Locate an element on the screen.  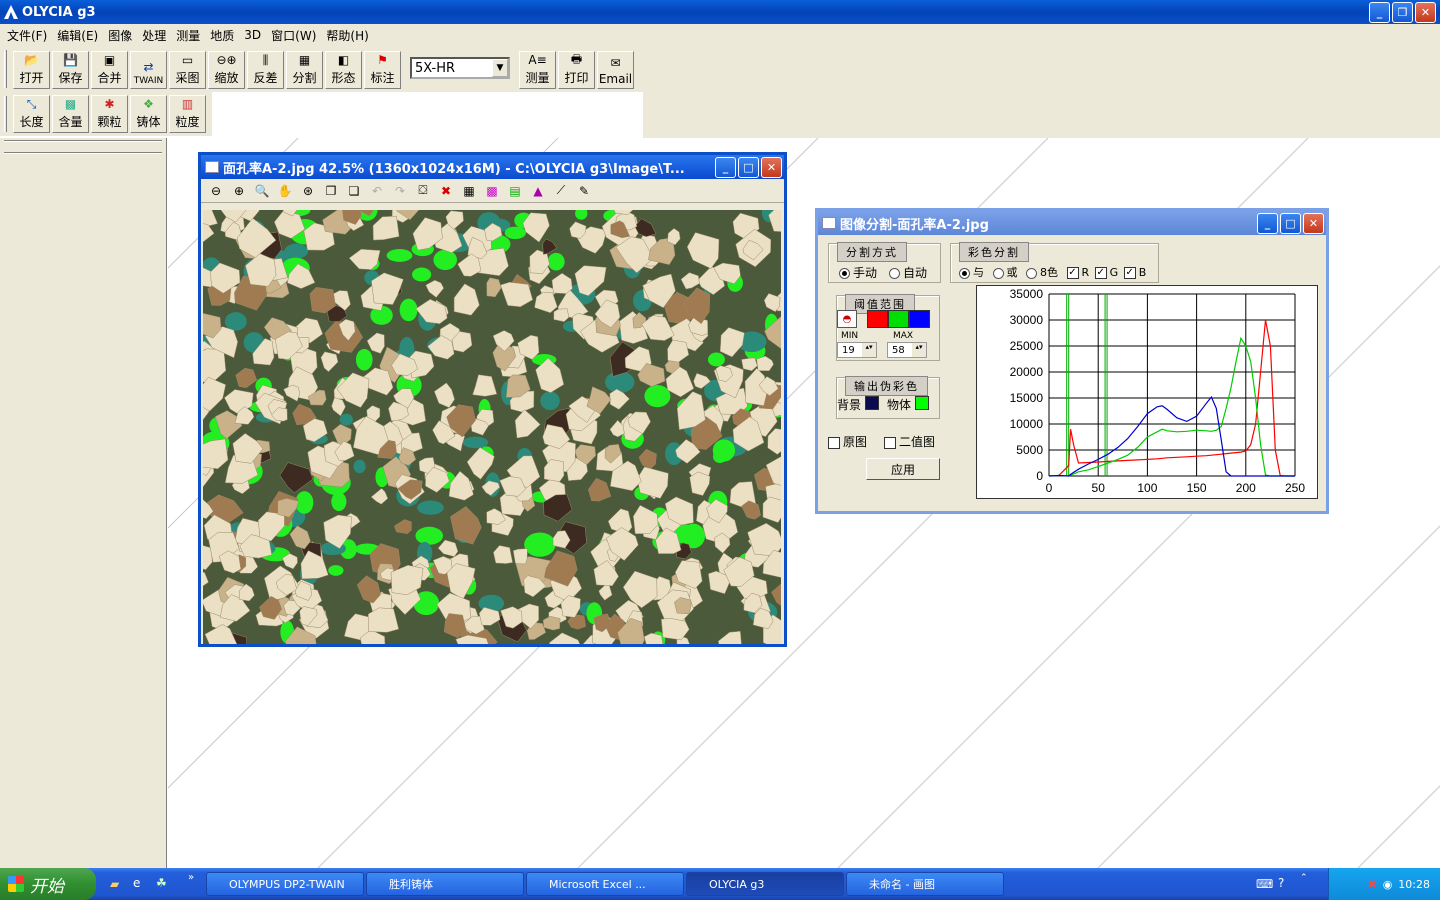
delete-icon: ✖ is located at coordinates (446, 191).